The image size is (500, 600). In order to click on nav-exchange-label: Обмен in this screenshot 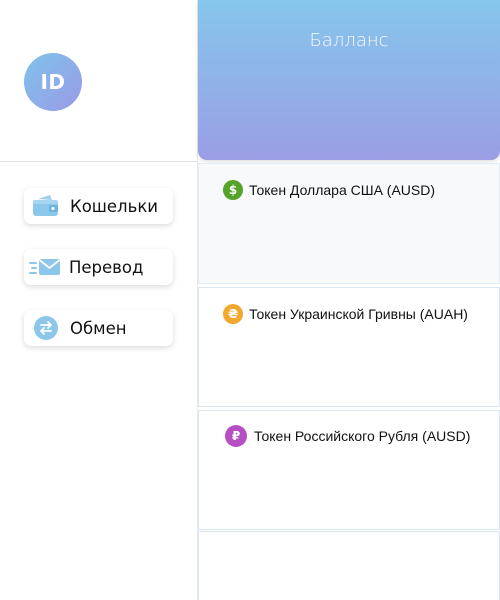, I will do `click(98, 328)`.